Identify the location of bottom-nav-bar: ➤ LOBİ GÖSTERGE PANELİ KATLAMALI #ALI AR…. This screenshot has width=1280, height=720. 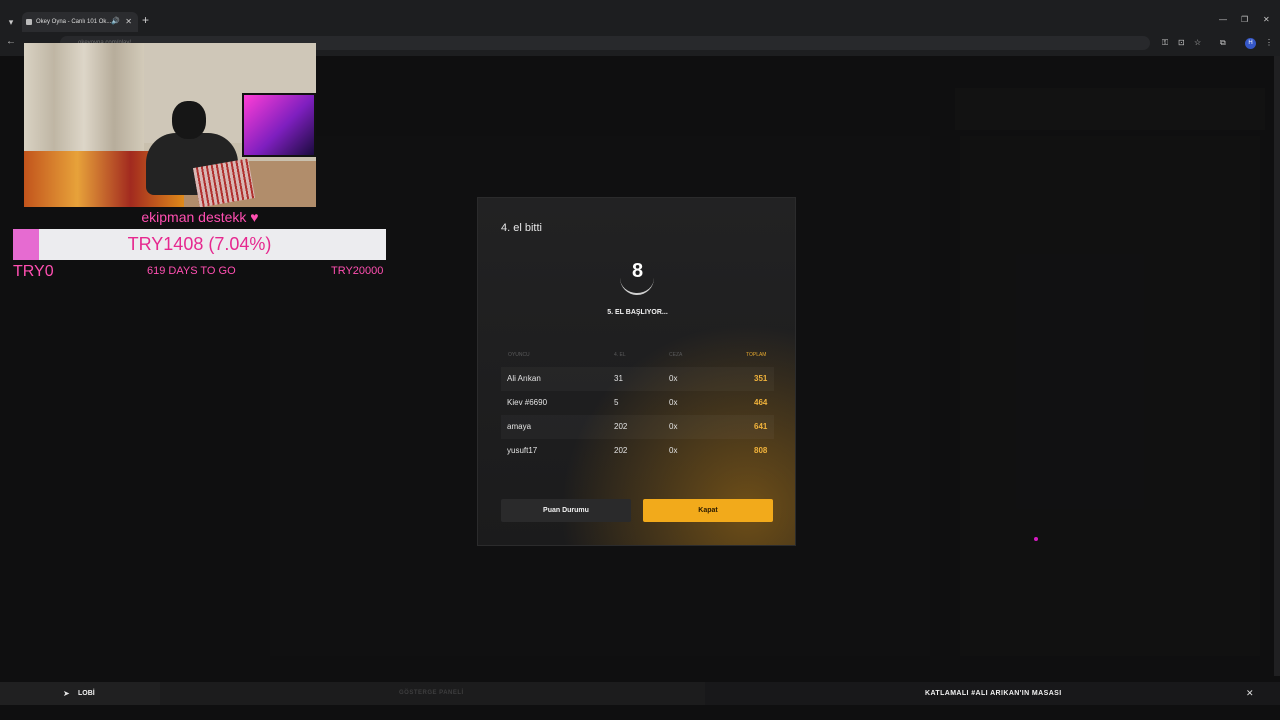
(640, 693).